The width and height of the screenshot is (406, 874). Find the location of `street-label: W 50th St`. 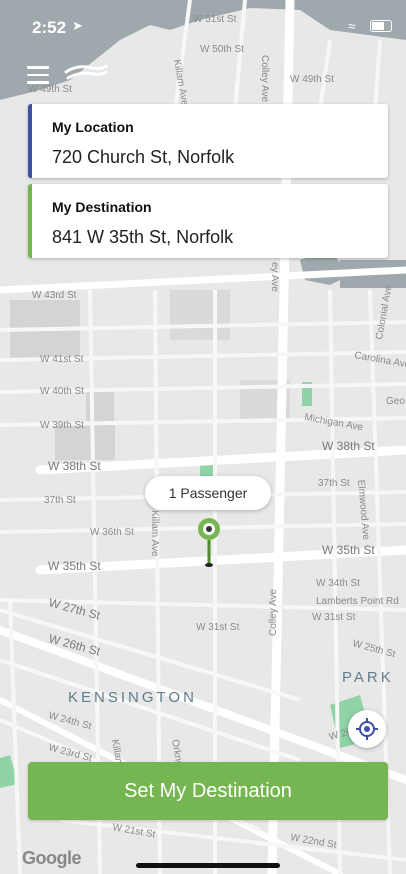

street-label: W 50th St is located at coordinates (222, 49).